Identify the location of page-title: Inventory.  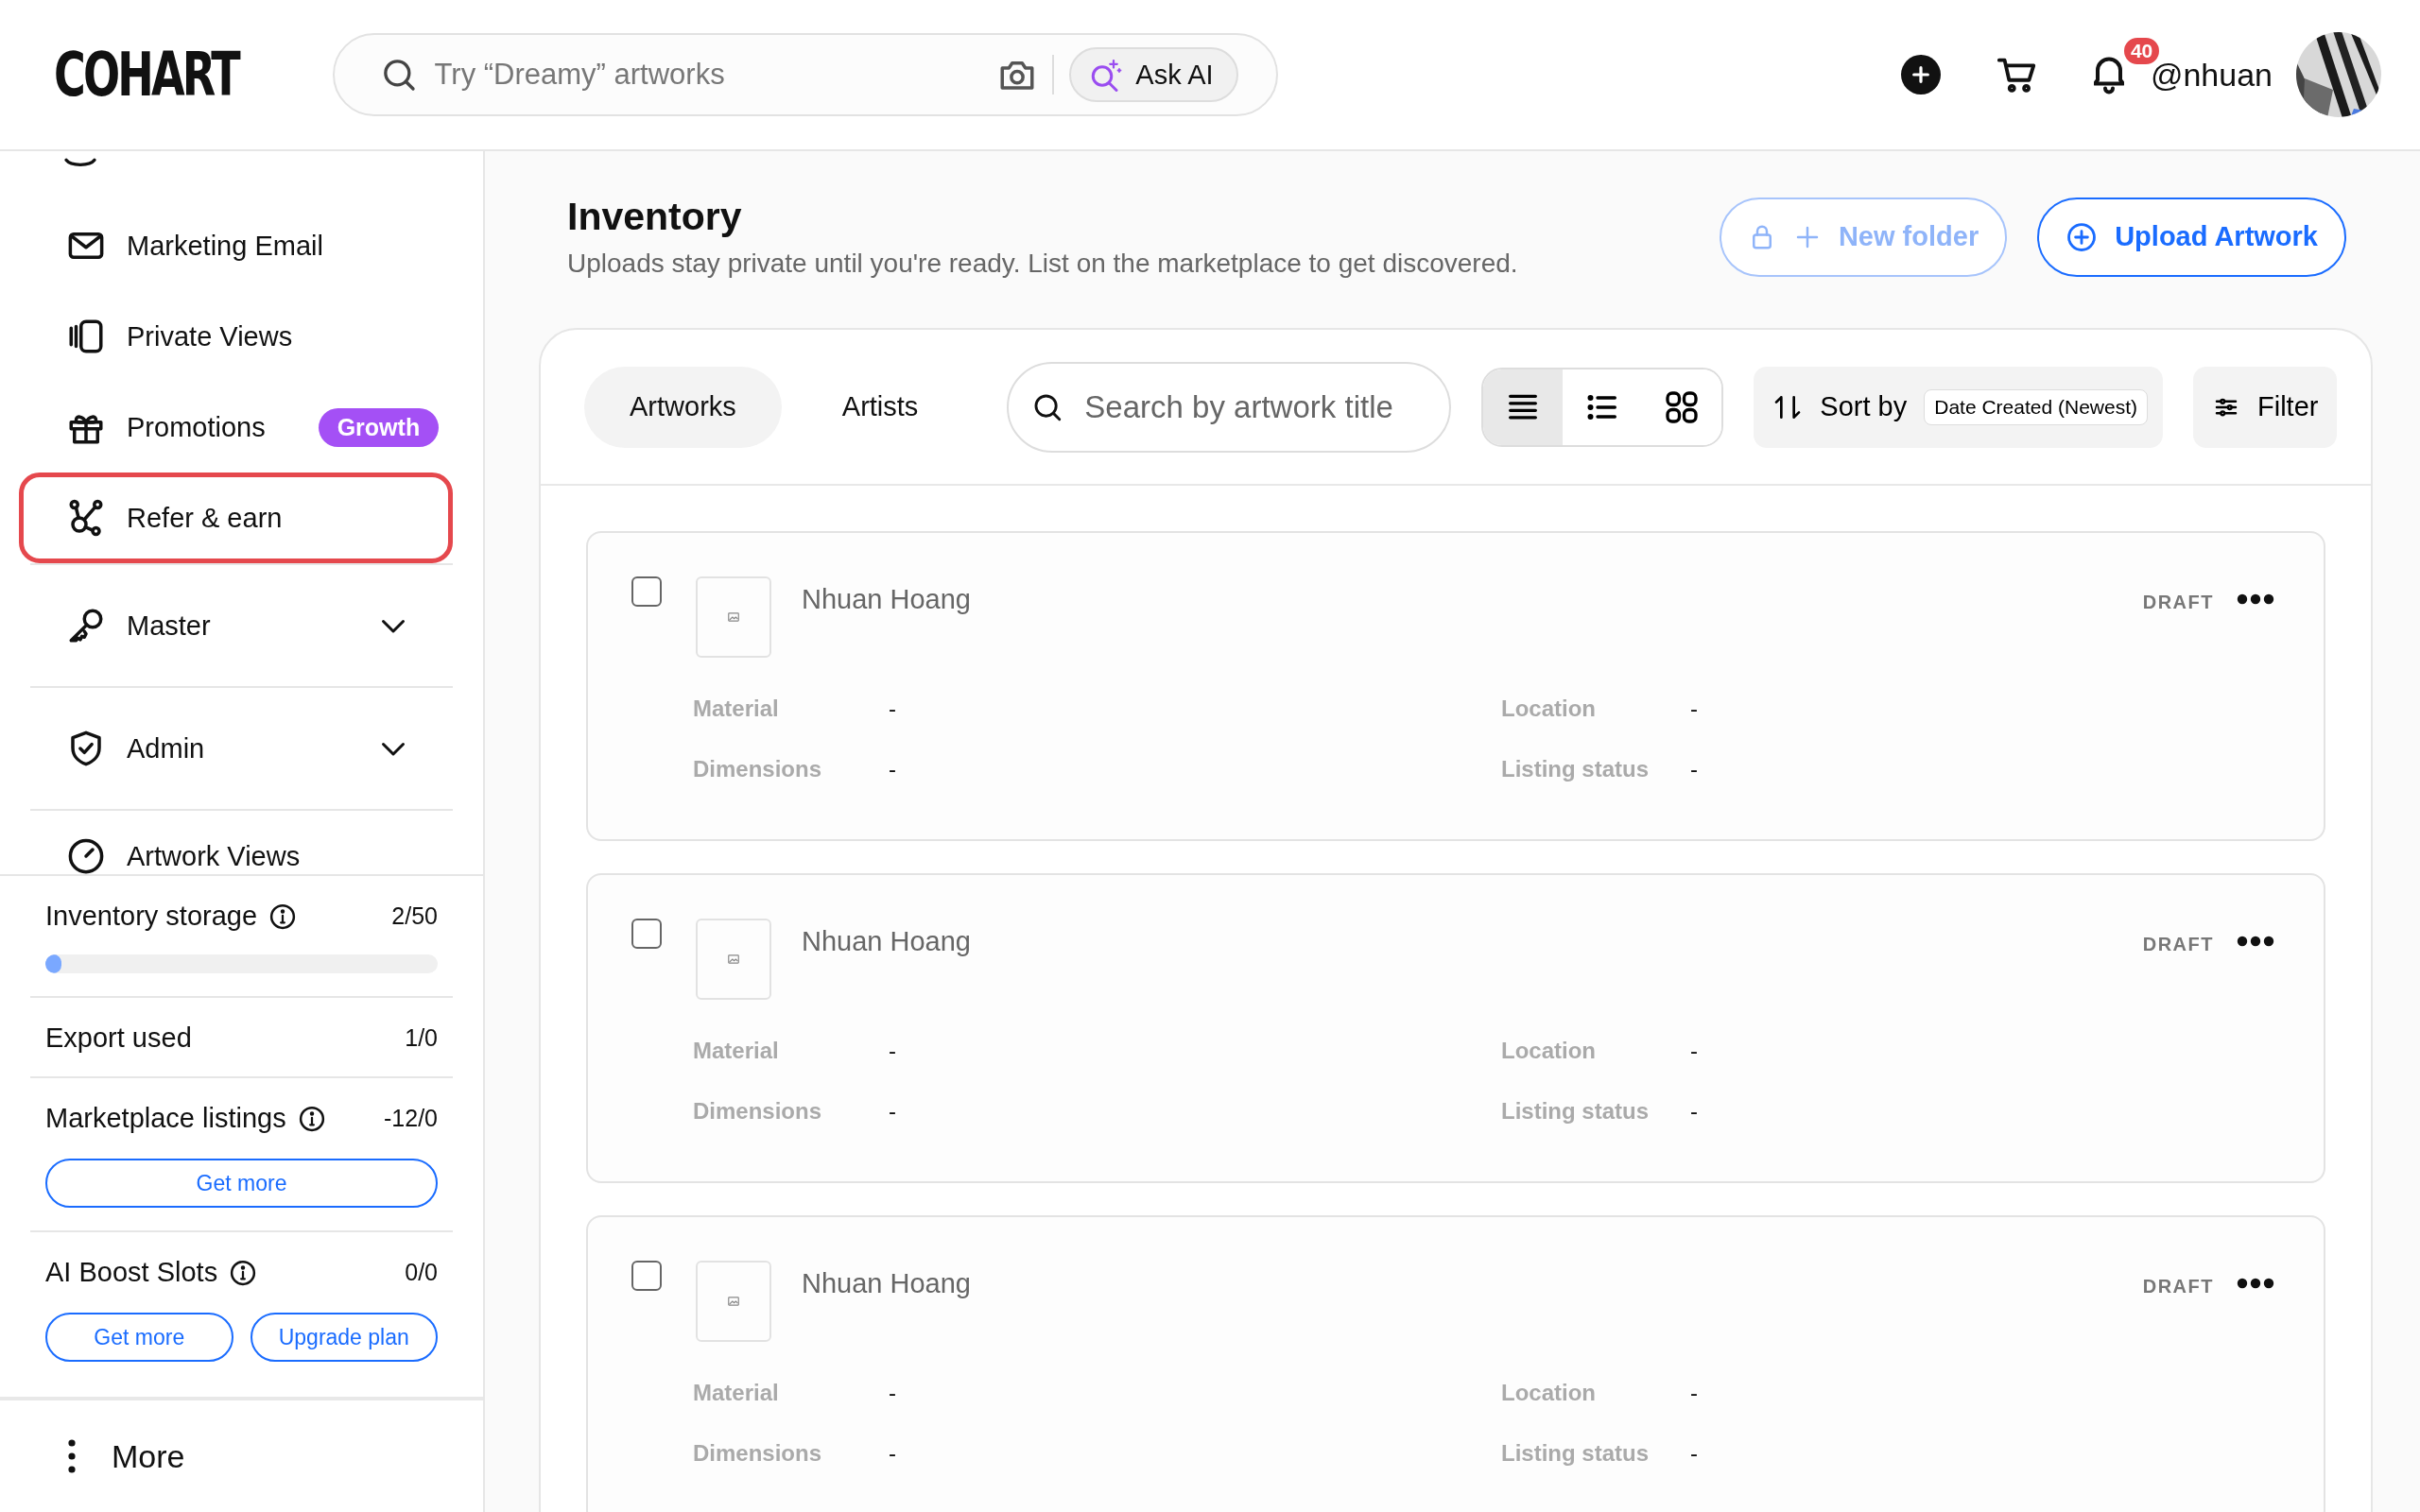
(655, 217).